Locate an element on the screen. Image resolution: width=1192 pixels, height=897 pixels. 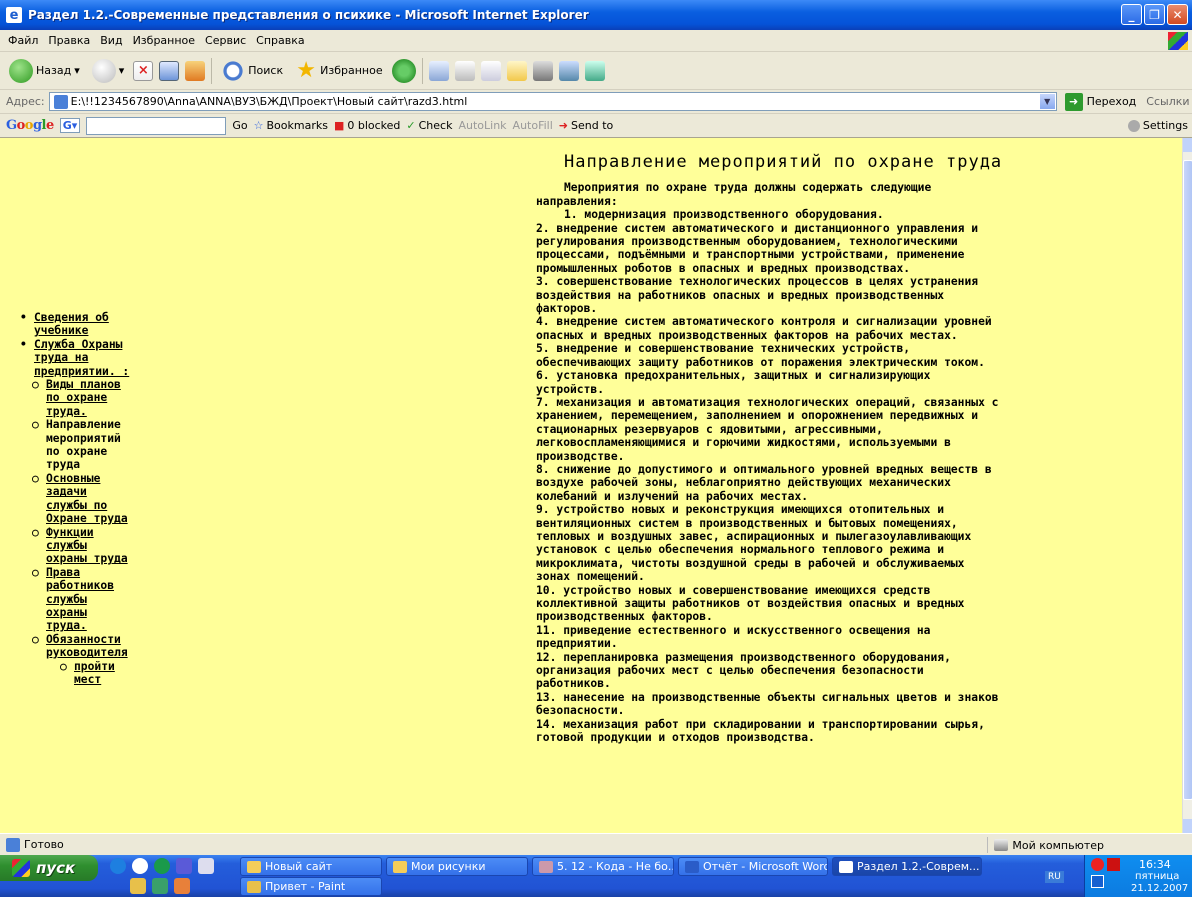
minimize-button: _ is located at coordinates (1131, 14).